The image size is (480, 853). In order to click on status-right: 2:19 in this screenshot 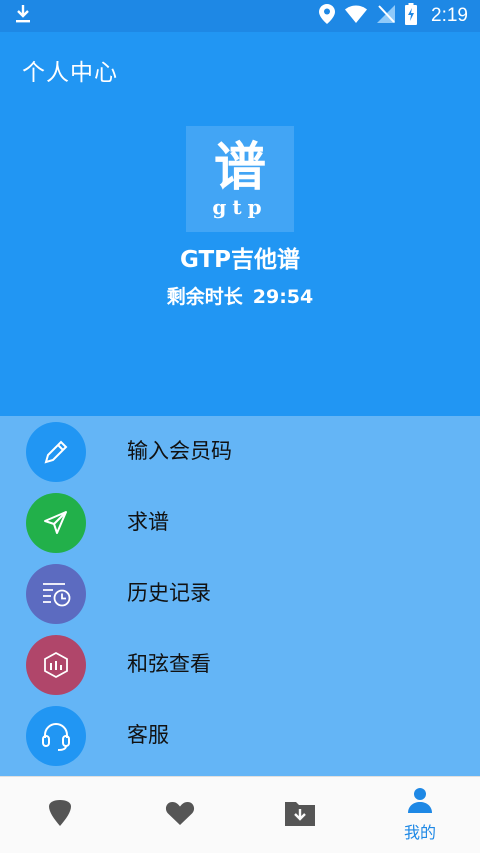, I will do `click(393, 16)`.